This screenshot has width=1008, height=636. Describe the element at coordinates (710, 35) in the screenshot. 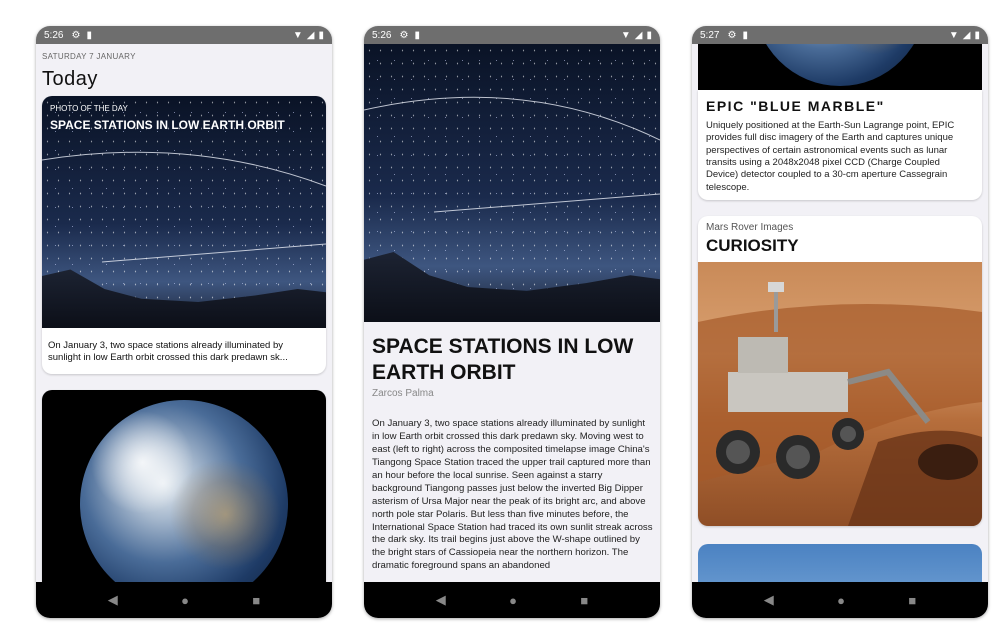

I see `status-time: 5:27` at that location.